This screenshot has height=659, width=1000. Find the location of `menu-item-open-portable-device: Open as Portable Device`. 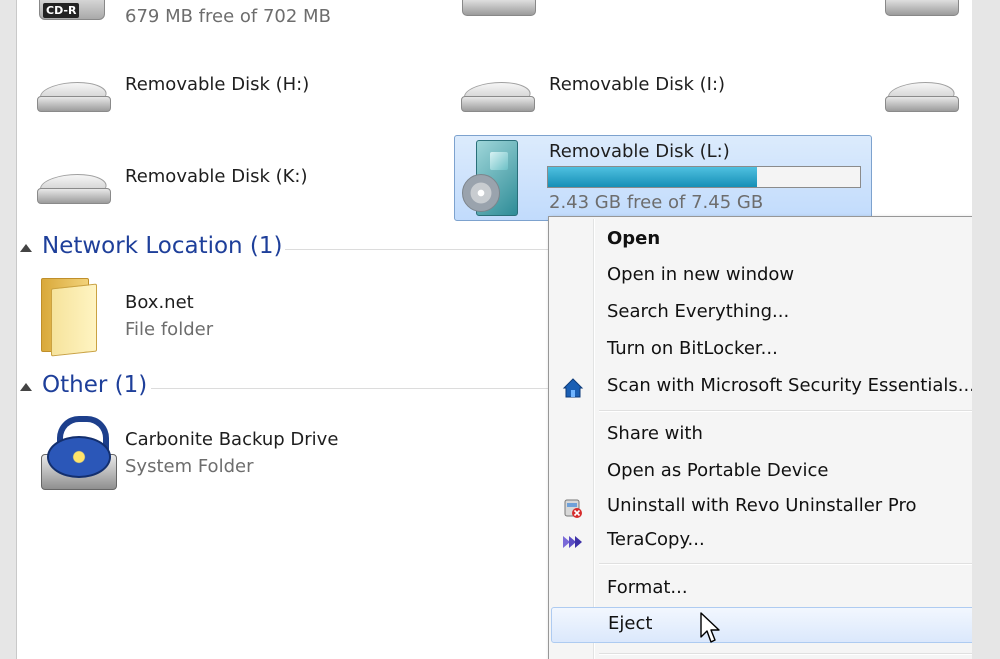

menu-item-open-portable-device: Open as Portable Device is located at coordinates (761, 471).